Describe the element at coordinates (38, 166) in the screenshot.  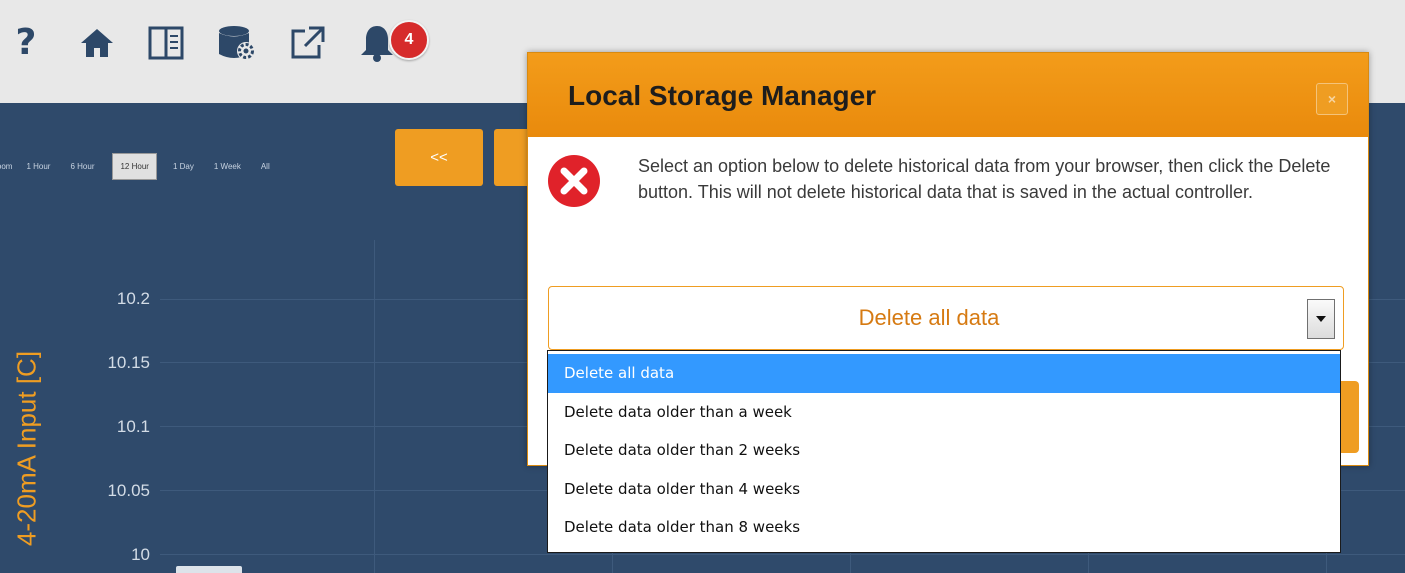
I see `zoom-1-hour: 1 Hour` at that location.